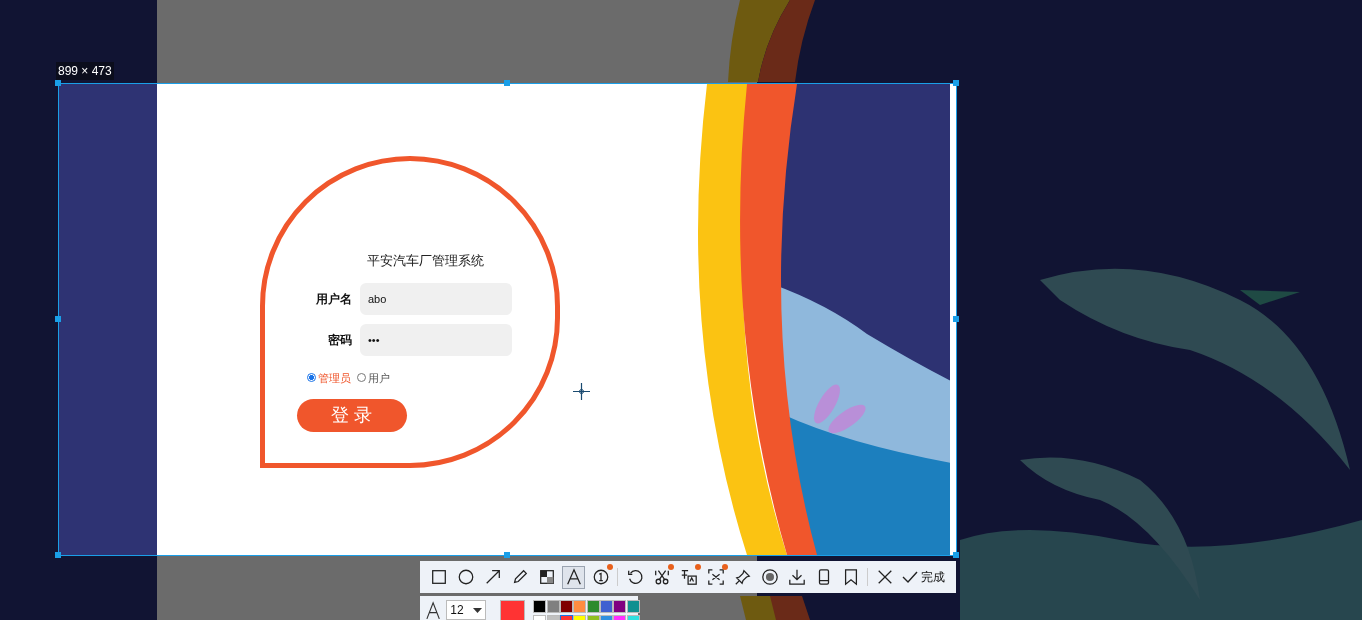 This screenshot has height=620, width=1362. Describe the element at coordinates (425, 261) in the screenshot. I see `login-title: 平安汽车厂管理系统` at that location.